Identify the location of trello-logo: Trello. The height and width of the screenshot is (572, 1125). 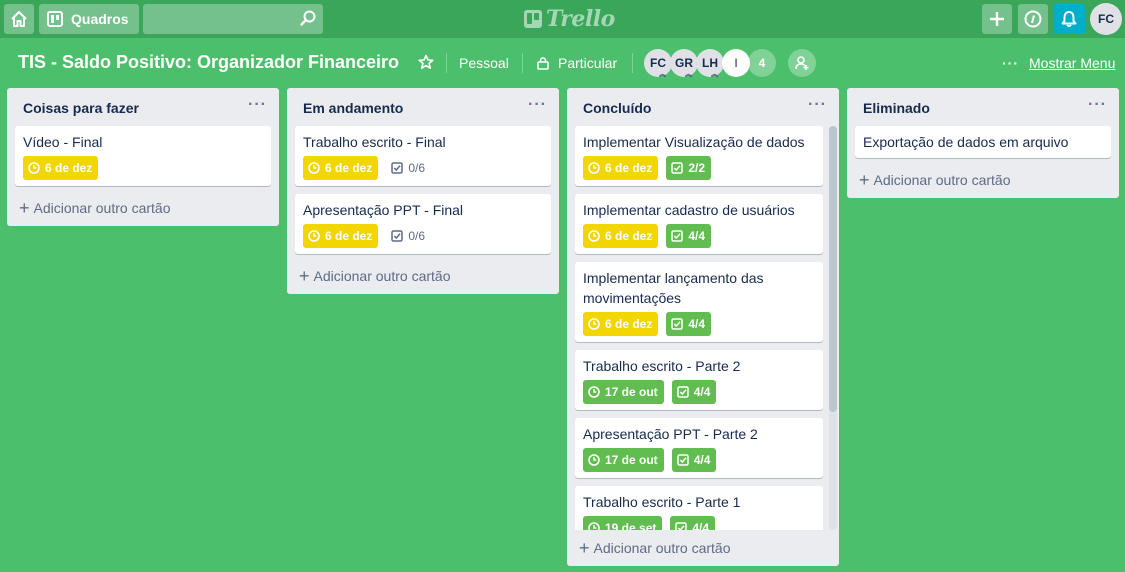
(569, 19).